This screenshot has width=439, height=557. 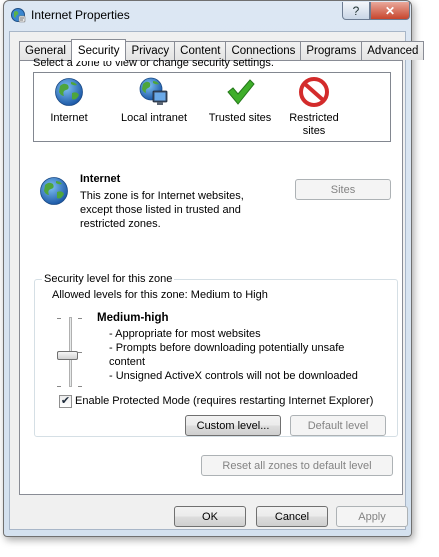 What do you see at coordinates (241, 92) in the screenshot?
I see `checkmark-icon` at bounding box center [241, 92].